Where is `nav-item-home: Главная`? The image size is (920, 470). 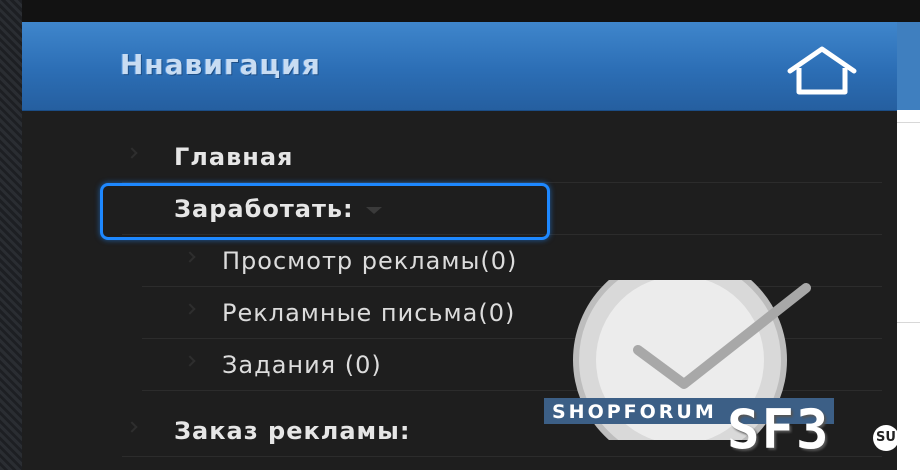 nav-item-home: Главная is located at coordinates (502, 157).